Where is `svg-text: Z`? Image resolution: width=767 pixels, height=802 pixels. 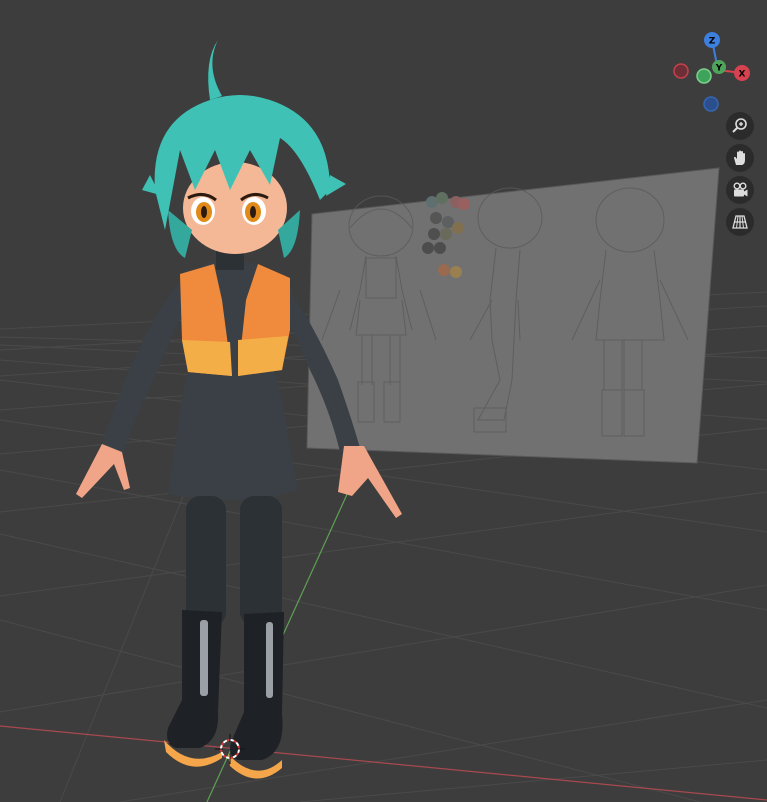
svg-text: Z is located at coordinates (712, 42).